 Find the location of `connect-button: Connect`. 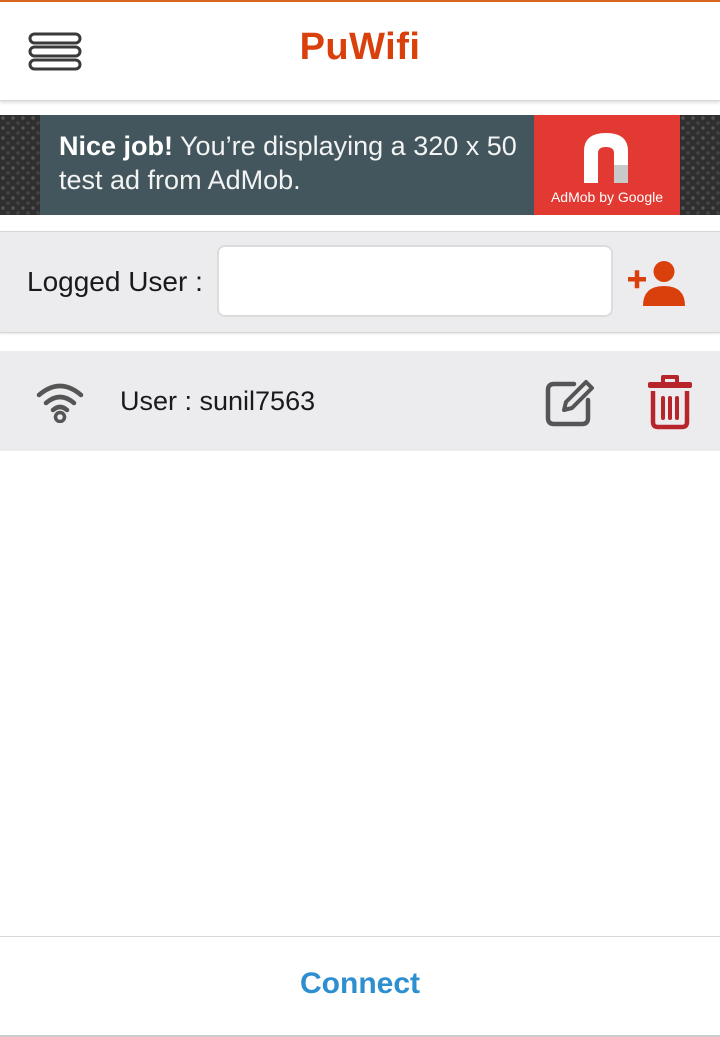

connect-button: Connect is located at coordinates (360, 984).